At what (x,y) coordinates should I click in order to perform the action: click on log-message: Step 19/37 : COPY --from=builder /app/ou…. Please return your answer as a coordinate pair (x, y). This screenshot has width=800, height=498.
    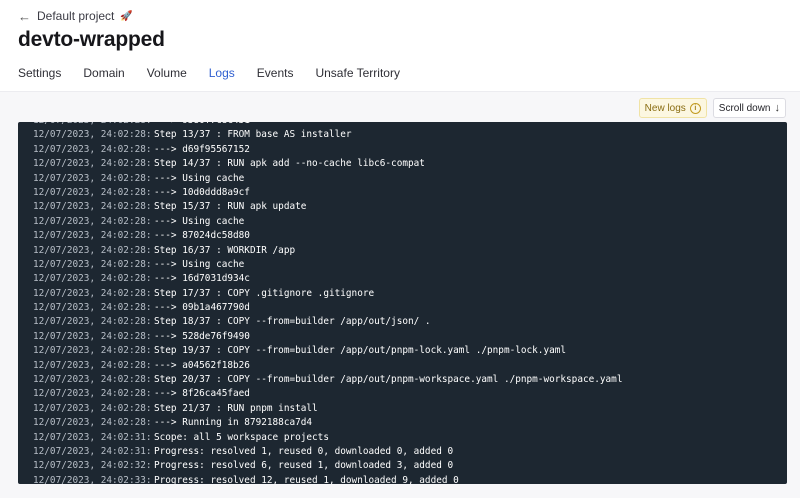
    Looking at the image, I should click on (360, 351).